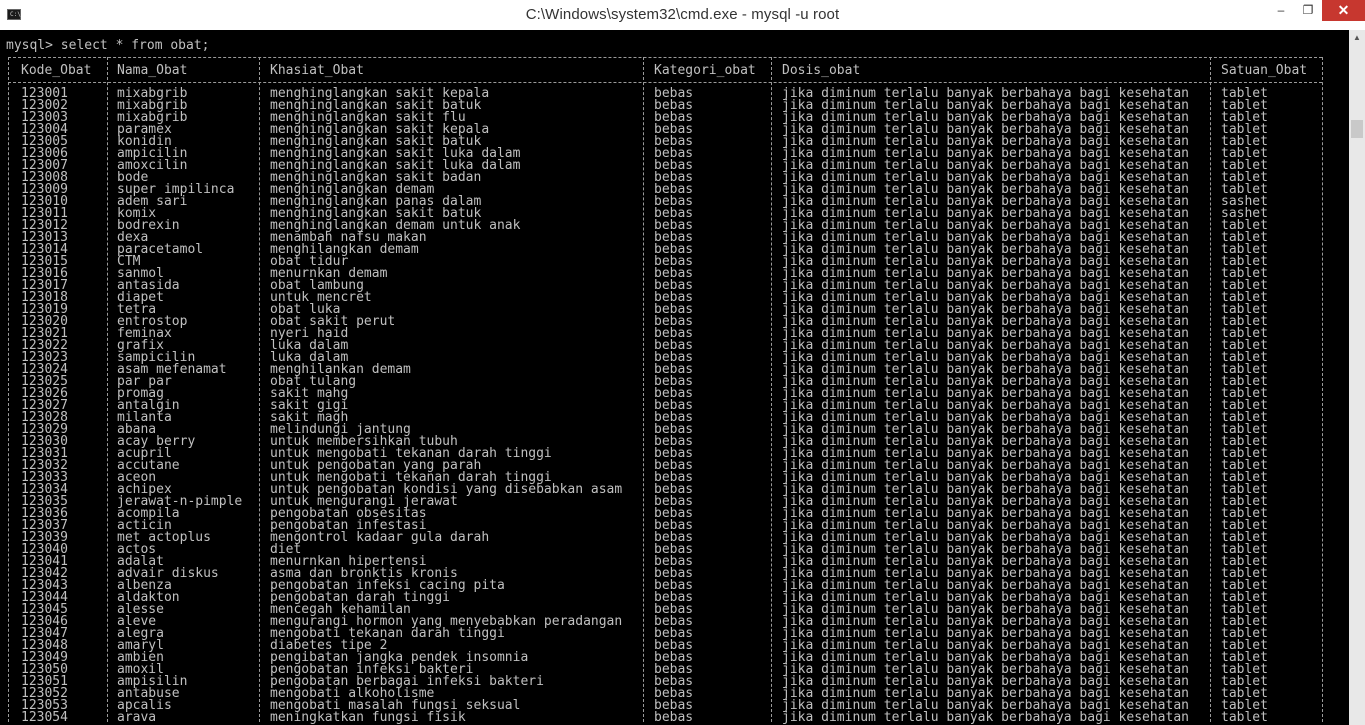 Image resolution: width=1365 pixels, height=725 pixels. I want to click on column-header-nama-obat: Nama_Obat, so click(152, 70).